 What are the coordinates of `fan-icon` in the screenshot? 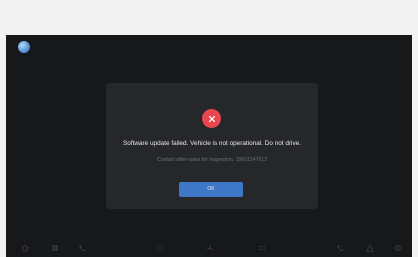 It's located at (210, 248).